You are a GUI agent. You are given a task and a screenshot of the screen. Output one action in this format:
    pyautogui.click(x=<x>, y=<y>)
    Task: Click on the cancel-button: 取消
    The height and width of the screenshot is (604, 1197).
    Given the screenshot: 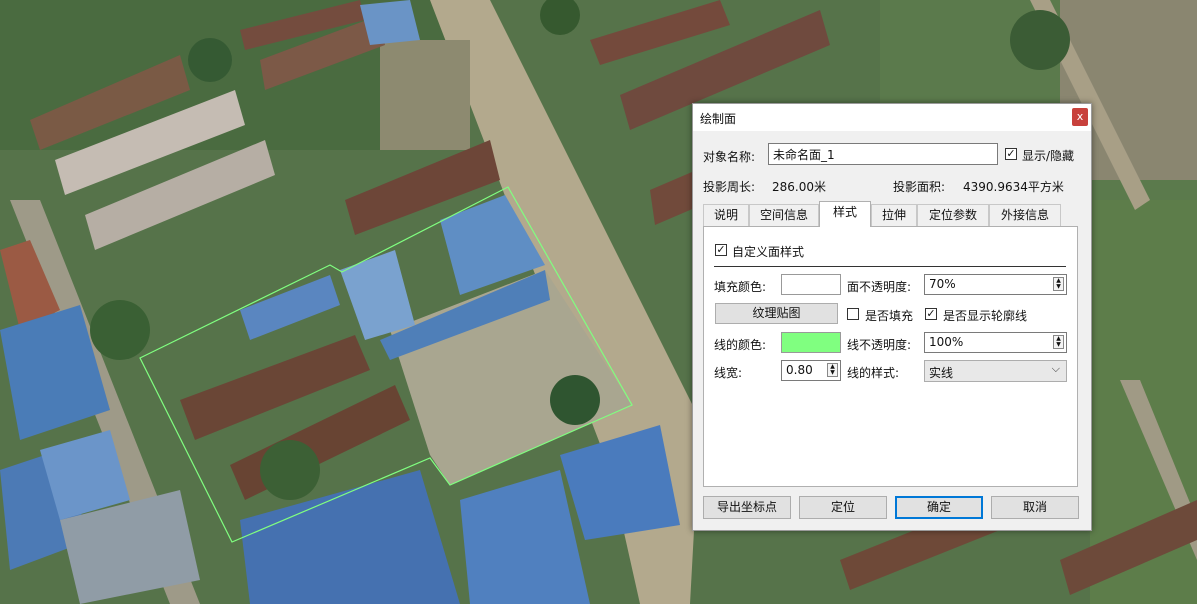 What is the action you would take?
    pyautogui.click(x=1035, y=507)
    